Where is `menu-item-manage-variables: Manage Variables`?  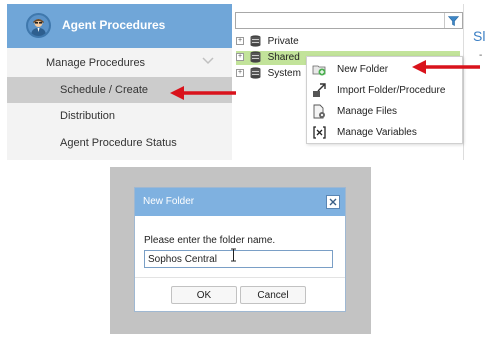
menu-item-manage-variables: Manage Variables is located at coordinates (384, 132).